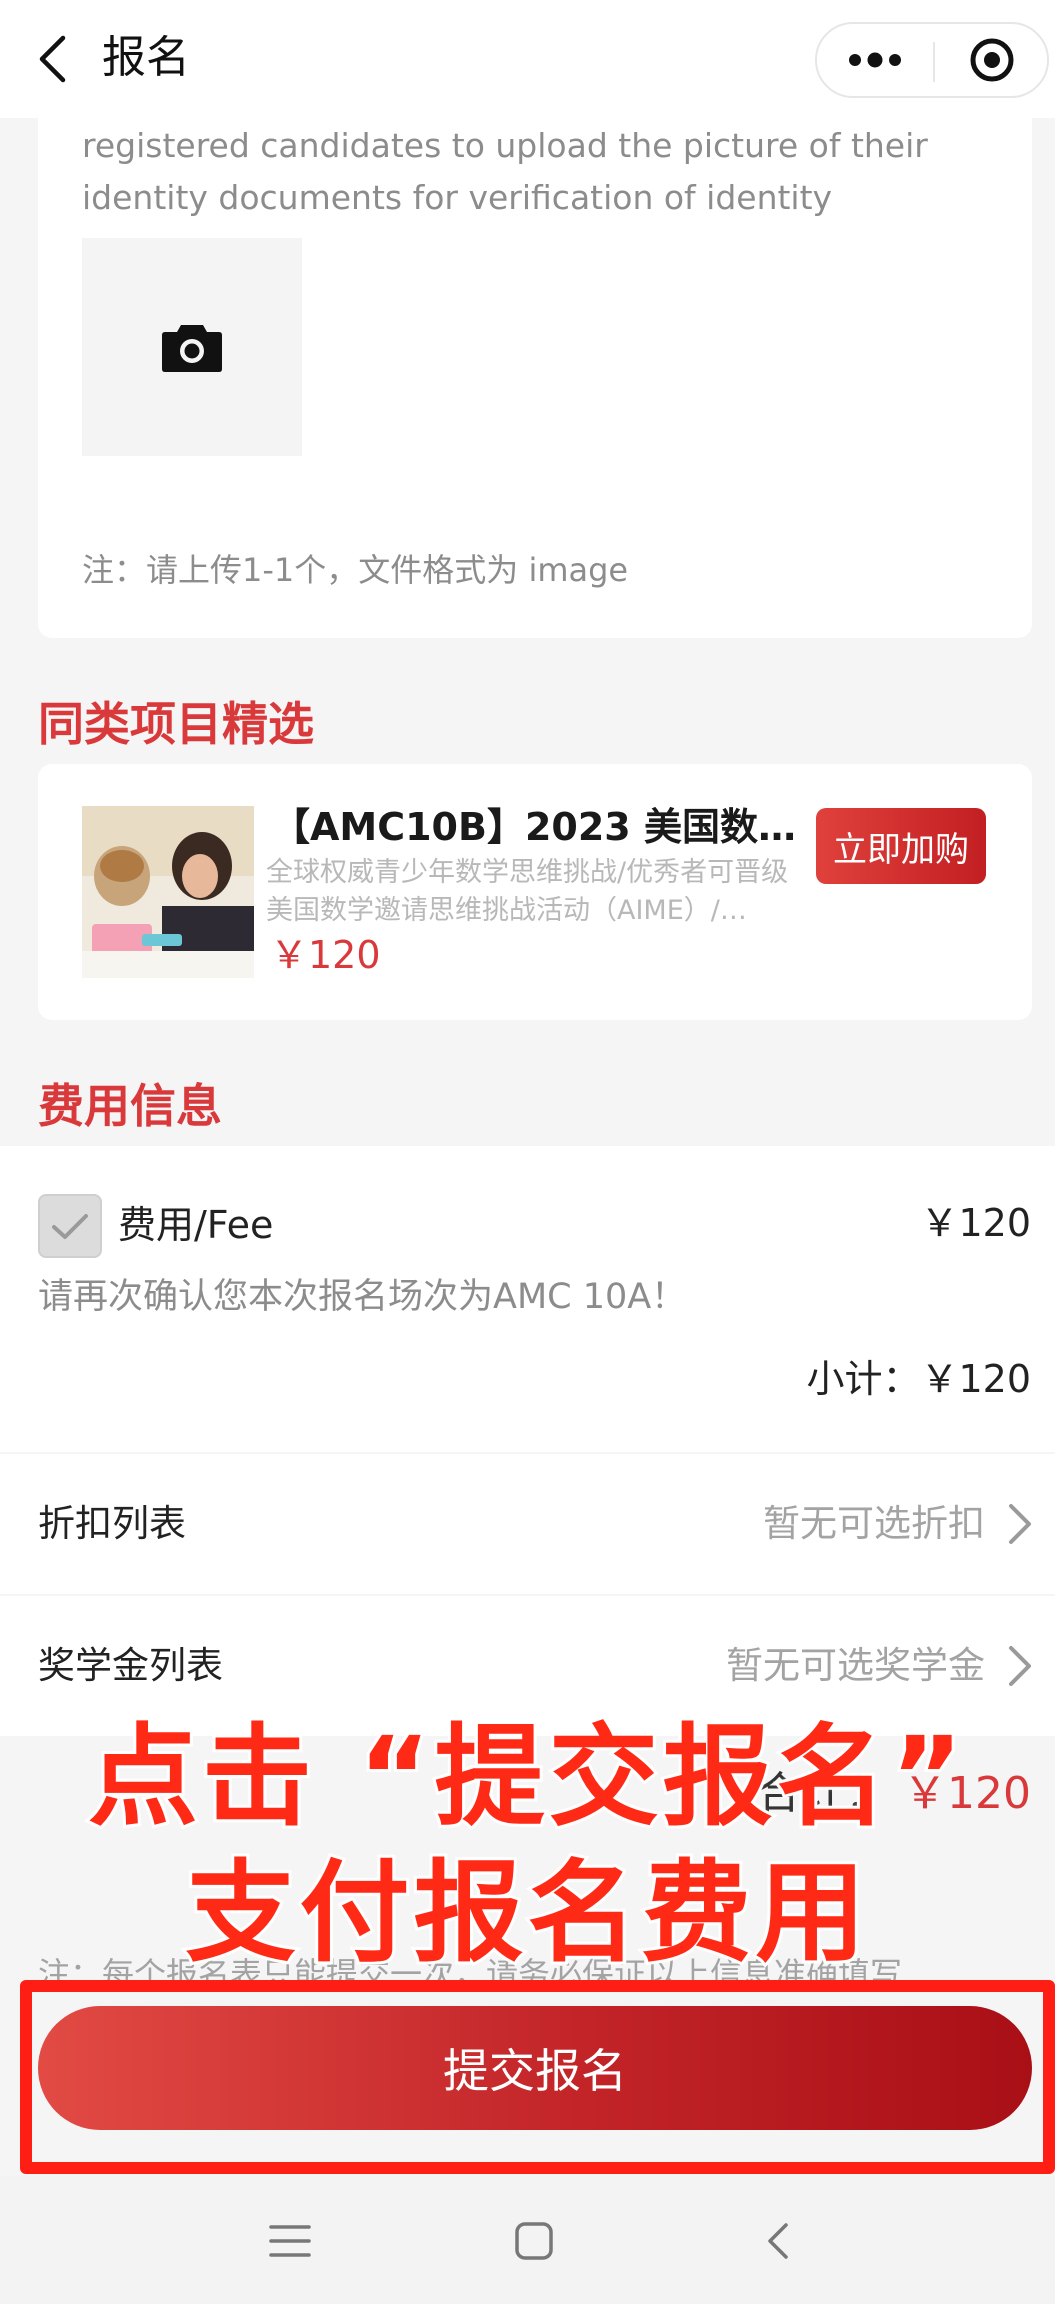 Image resolution: width=1055 pixels, height=2304 pixels. I want to click on camera-icon, so click(192, 348).